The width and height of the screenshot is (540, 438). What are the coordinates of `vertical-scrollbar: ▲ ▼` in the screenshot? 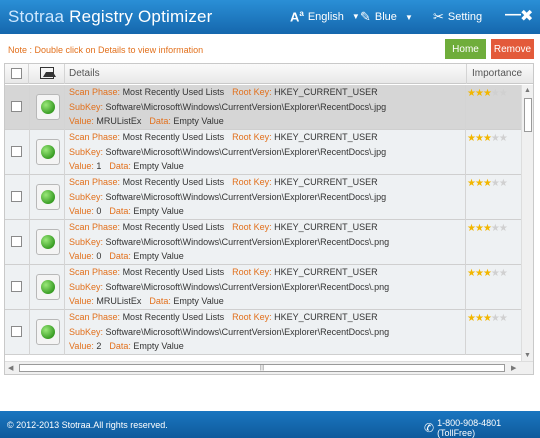 It's located at (527, 223).